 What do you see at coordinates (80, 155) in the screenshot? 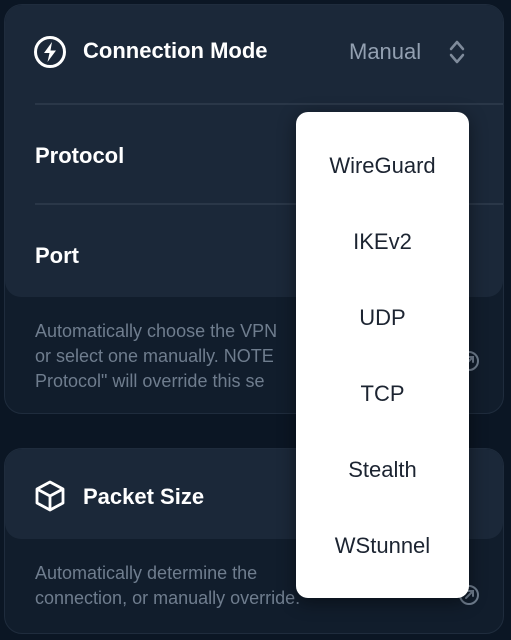
I see `protocol-label: Protocol` at bounding box center [80, 155].